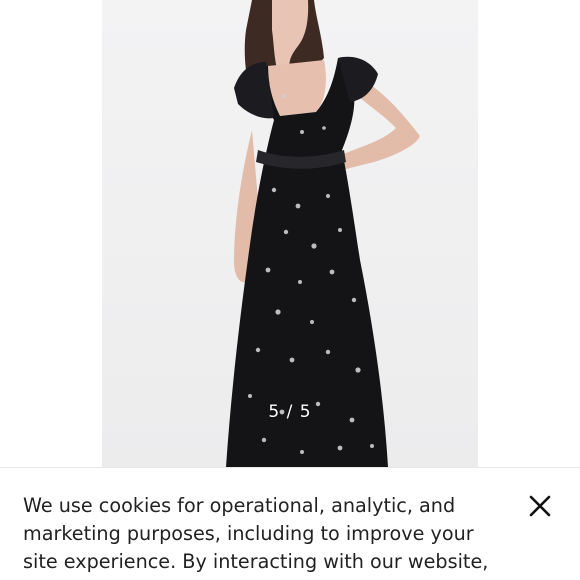 The width and height of the screenshot is (580, 580). I want to click on close-cookie-banner-button, so click(540, 506).